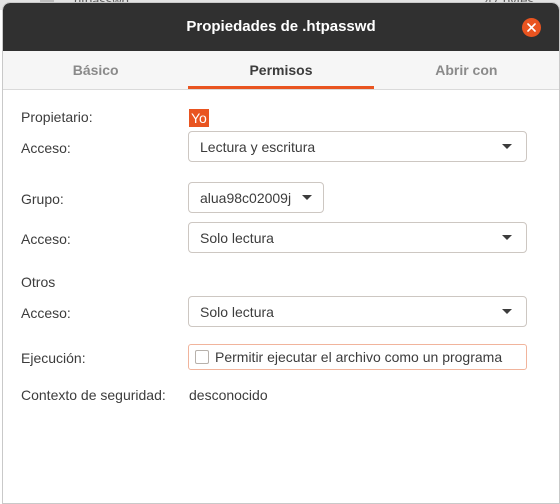 The image size is (560, 504). I want to click on group-dropdown: alua98c02009j, so click(256, 197).